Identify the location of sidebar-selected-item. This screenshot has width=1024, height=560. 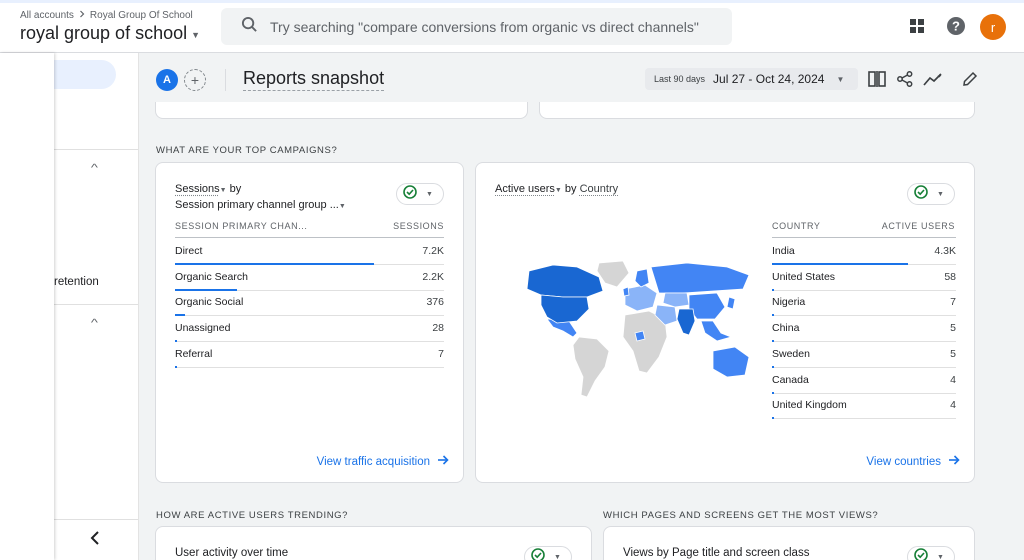
(85, 74).